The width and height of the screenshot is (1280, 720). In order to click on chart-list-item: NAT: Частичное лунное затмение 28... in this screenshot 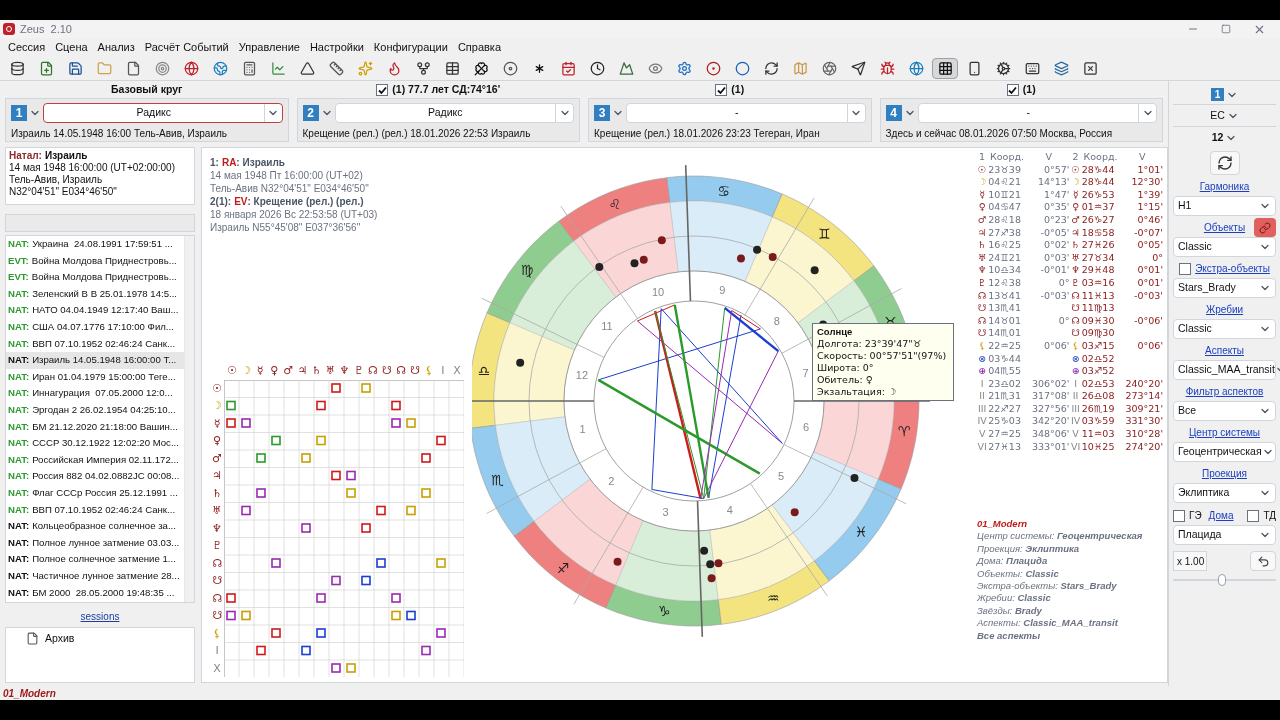, I will do `click(95, 576)`.